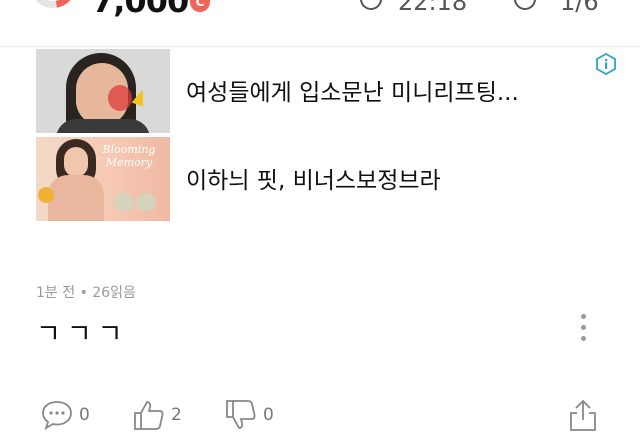  What do you see at coordinates (103, 179) in the screenshot?
I see `ad-thumbnail: Blooming Memory` at bounding box center [103, 179].